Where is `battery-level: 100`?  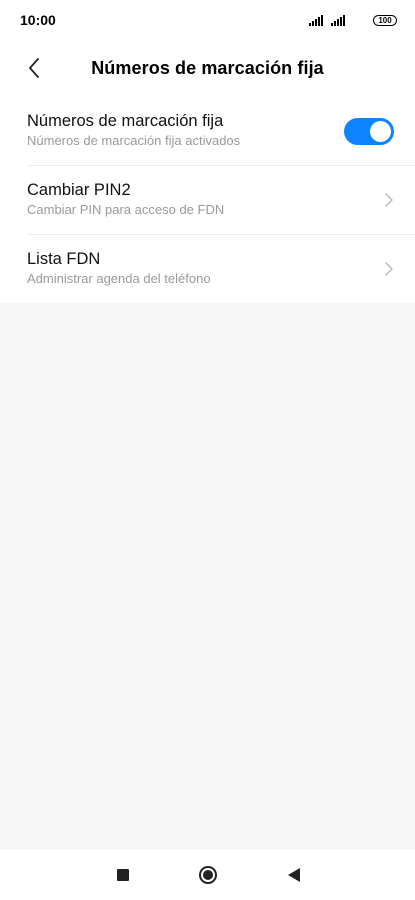 battery-level: 100 is located at coordinates (385, 20).